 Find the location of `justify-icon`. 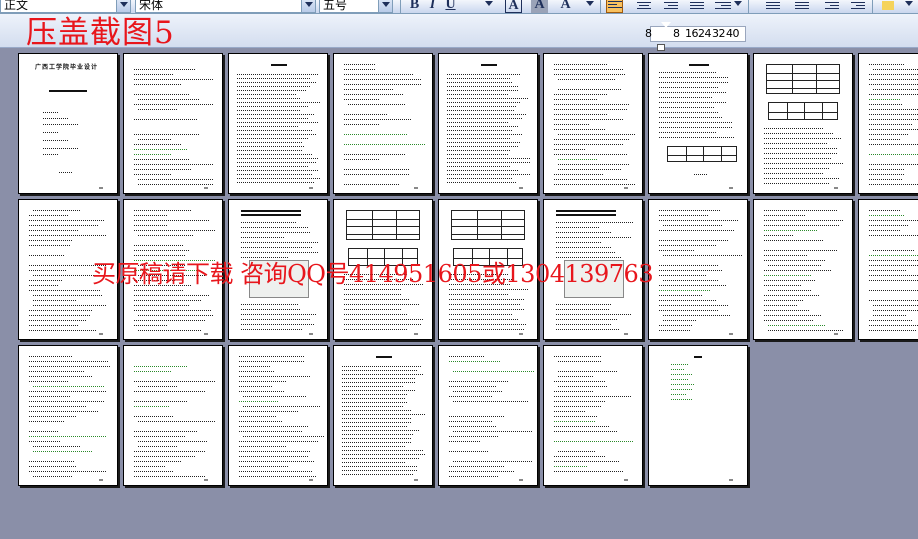

justify-icon is located at coordinates (697, 5).